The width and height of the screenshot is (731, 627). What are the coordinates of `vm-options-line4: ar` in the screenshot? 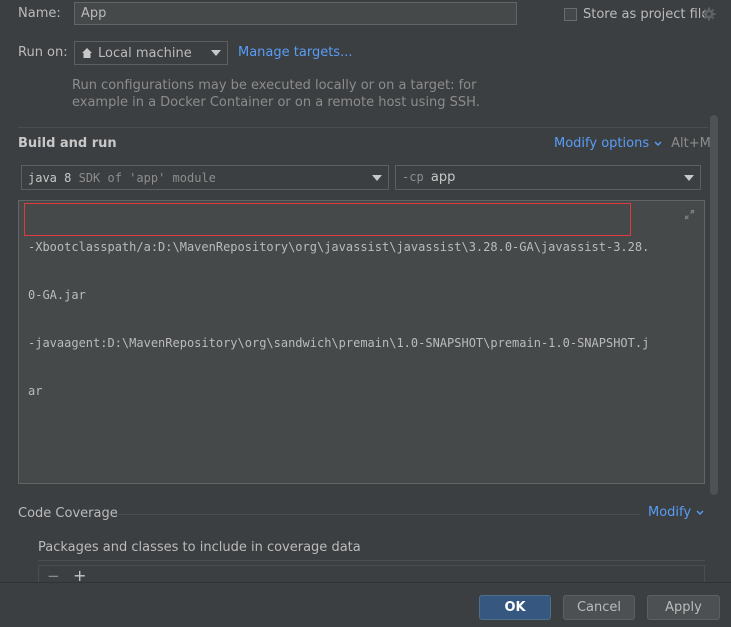 It's located at (35, 391).